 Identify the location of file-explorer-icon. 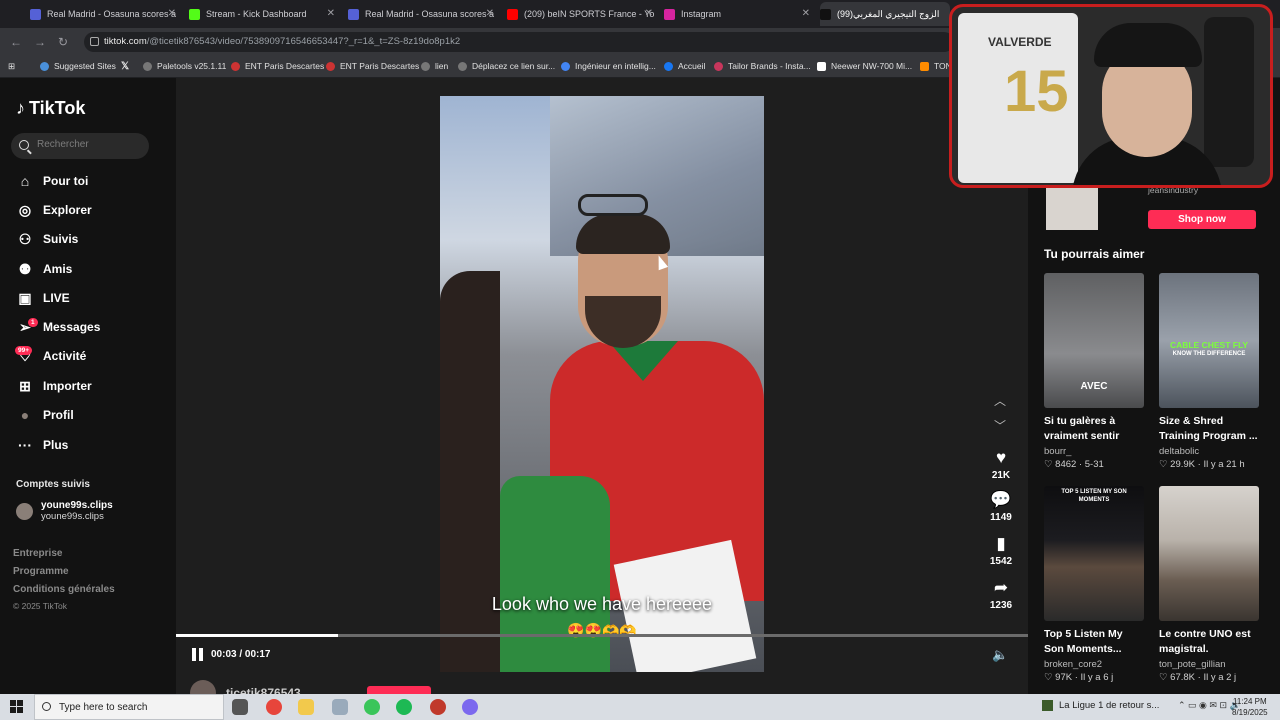
(306, 707).